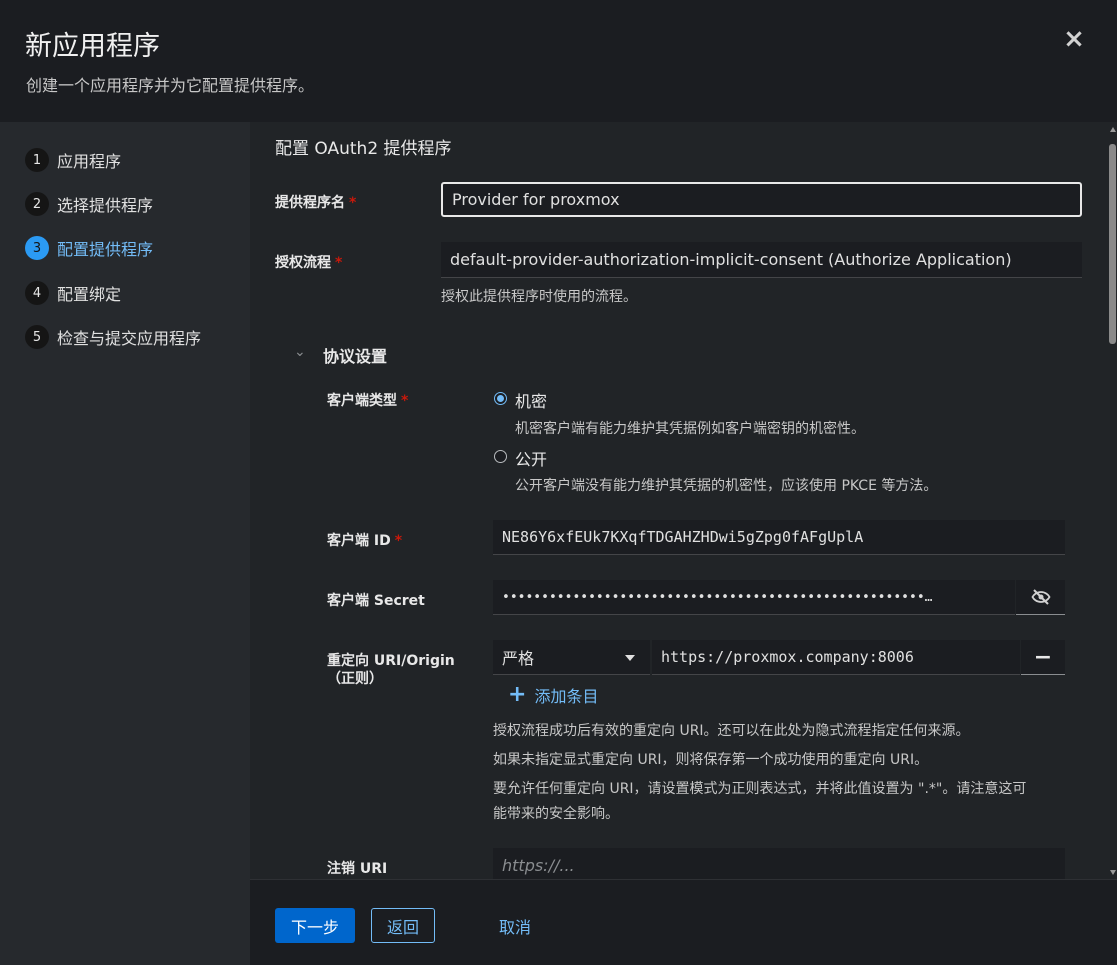 The image size is (1117, 965). Describe the element at coordinates (368, 401) in the screenshot. I see `client-type-label: 客户端类型 *` at that location.